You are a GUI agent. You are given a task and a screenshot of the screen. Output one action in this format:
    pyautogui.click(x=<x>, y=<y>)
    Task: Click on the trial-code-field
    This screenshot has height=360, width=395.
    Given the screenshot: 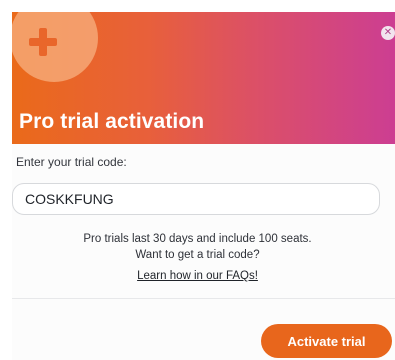 What is the action you would take?
    pyautogui.click(x=196, y=199)
    